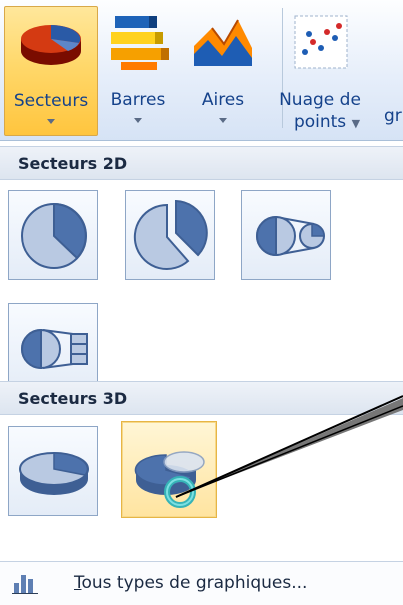 This screenshot has width=403, height=605. I want to click on section-header-3d: Secteurs 3D, so click(201, 398).